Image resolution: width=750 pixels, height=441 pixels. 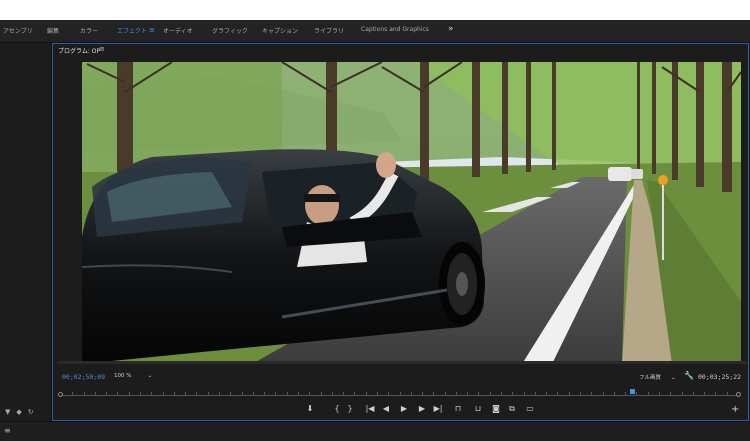 I want to click on add-marker-button: ⬇, so click(x=310, y=409).